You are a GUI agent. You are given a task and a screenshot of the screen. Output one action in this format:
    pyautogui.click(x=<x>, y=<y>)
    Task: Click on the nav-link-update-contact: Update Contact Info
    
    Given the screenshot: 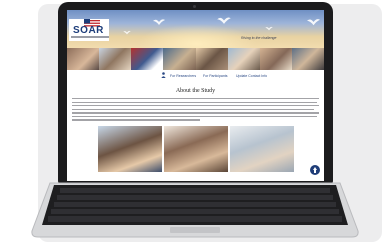 What is the action you would take?
    pyautogui.click(x=251, y=76)
    